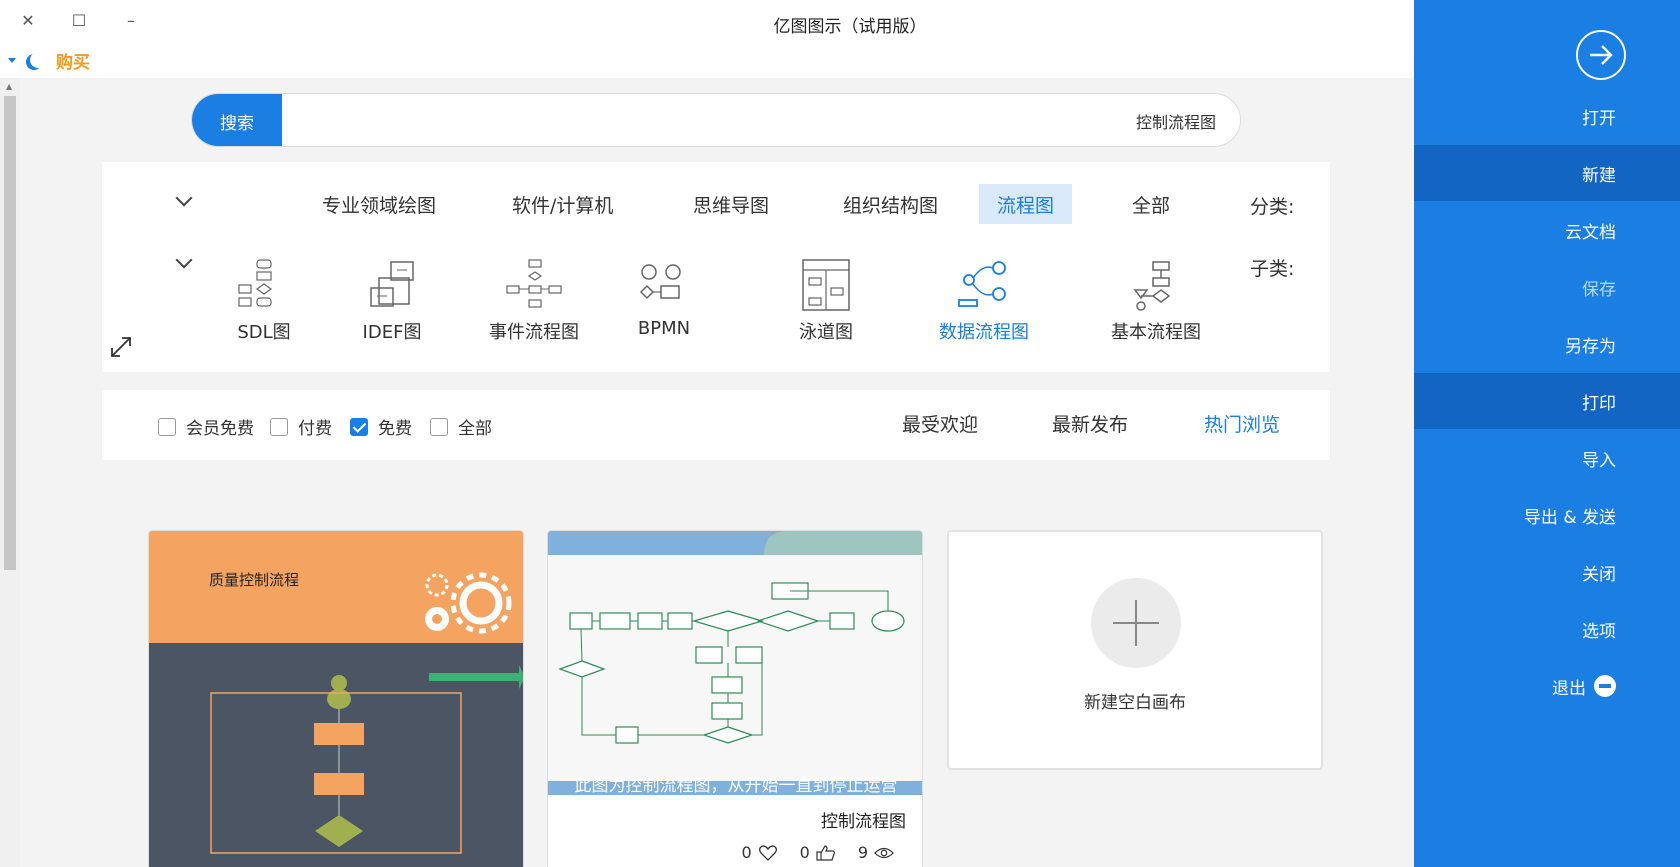 This screenshot has height=867, width=1680. What do you see at coordinates (1547, 287) in the screenshot?
I see `sidebar-item-save: 保存` at bounding box center [1547, 287].